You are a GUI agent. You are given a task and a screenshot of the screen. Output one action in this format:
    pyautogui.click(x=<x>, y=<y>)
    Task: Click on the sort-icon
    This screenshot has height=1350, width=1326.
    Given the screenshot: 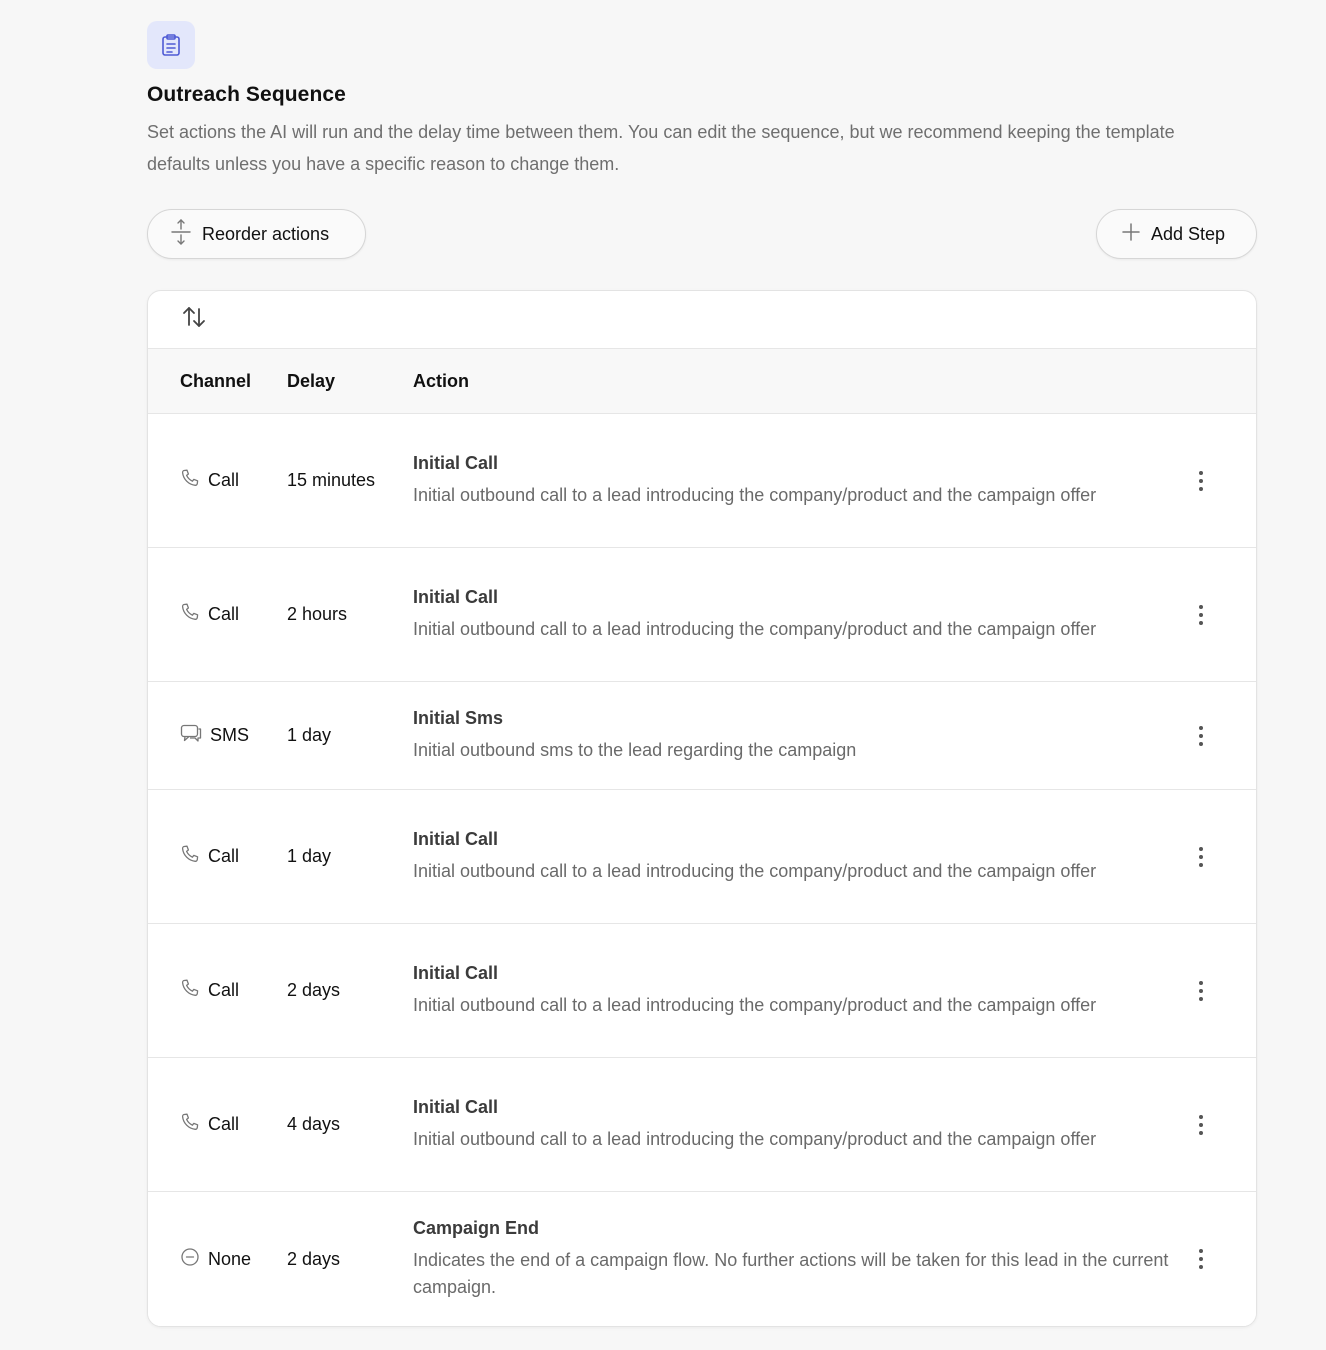 What is the action you would take?
    pyautogui.click(x=194, y=319)
    